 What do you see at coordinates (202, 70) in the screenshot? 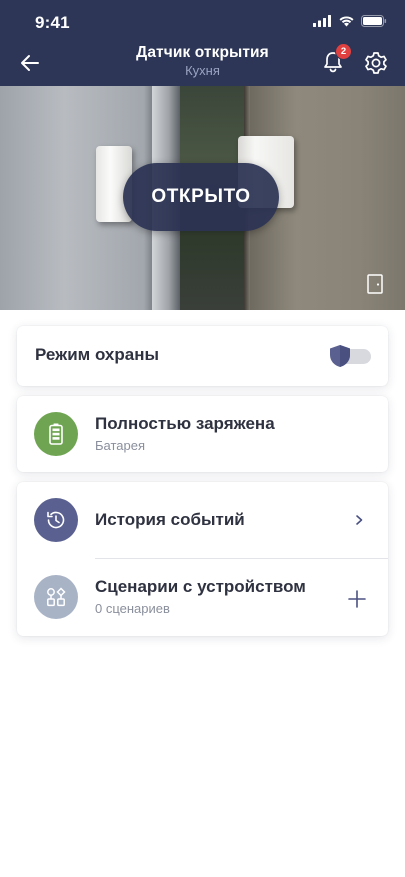
I see `page-subtitle: Кухня` at bounding box center [202, 70].